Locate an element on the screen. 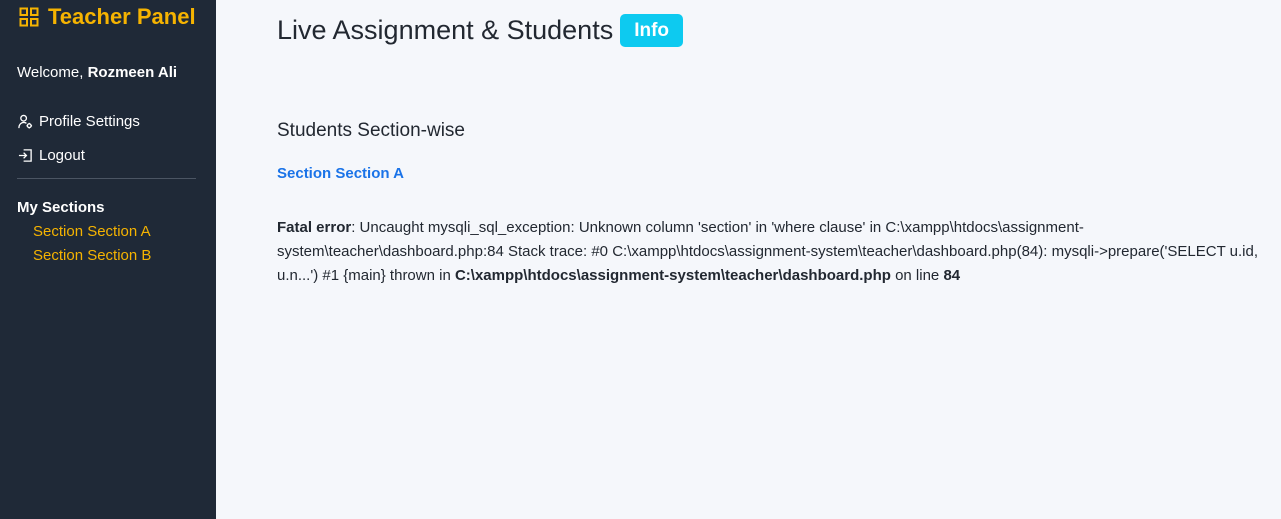 The image size is (1281, 519). grid-icon is located at coordinates (29, 17).